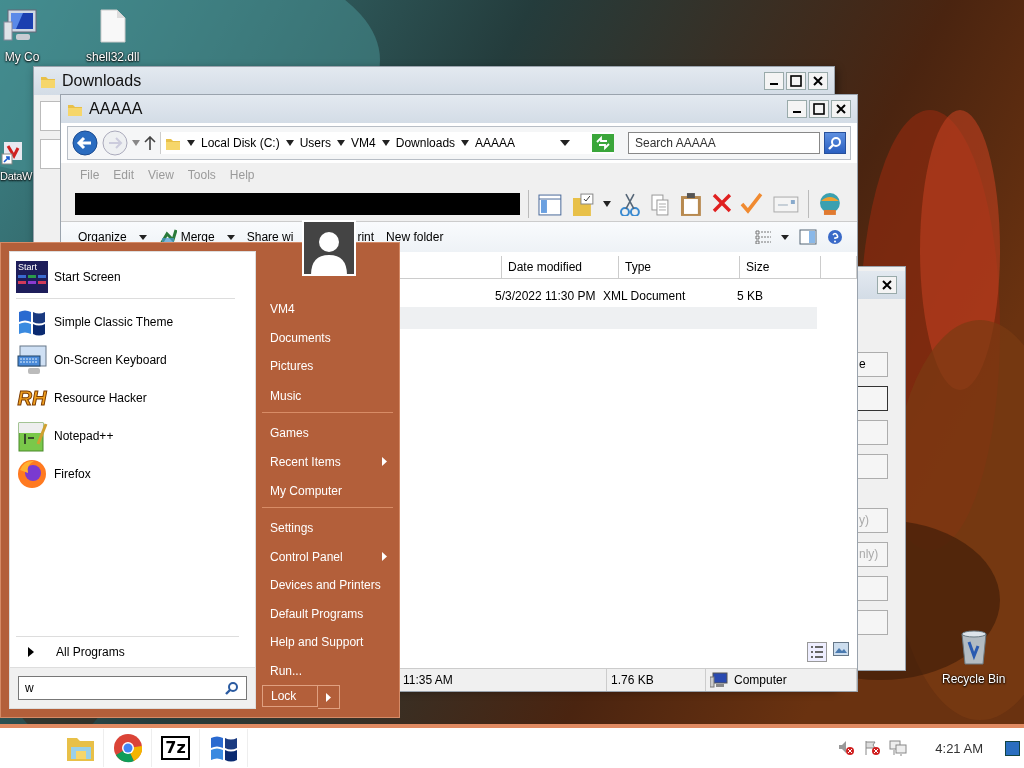  I want to click on show-desktop-button, so click(1012, 748).